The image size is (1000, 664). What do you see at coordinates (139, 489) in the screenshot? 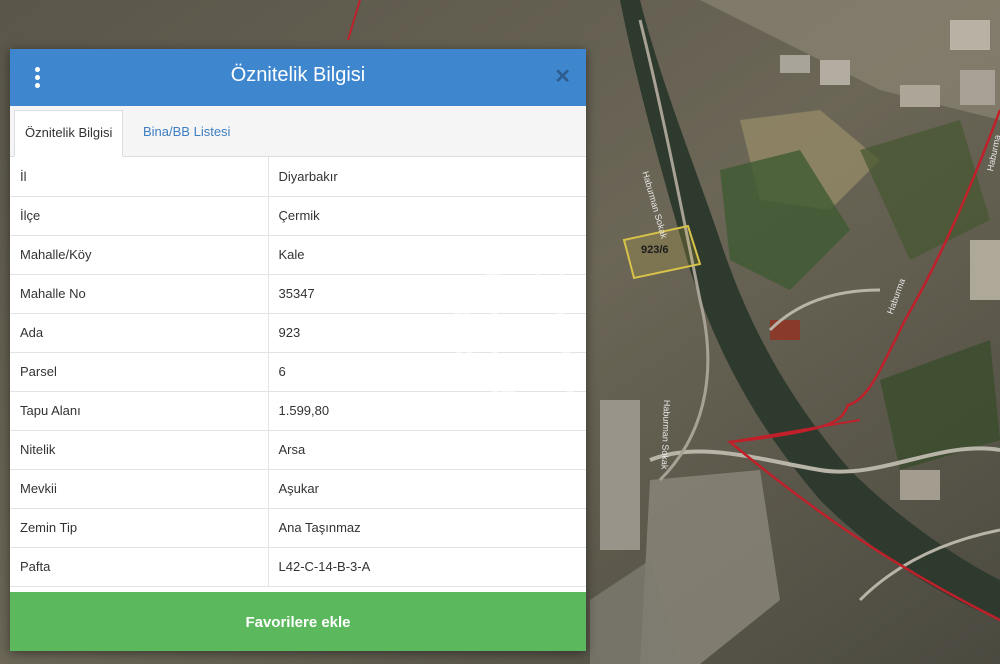
I see `attribute-key: Mevkii` at bounding box center [139, 489].